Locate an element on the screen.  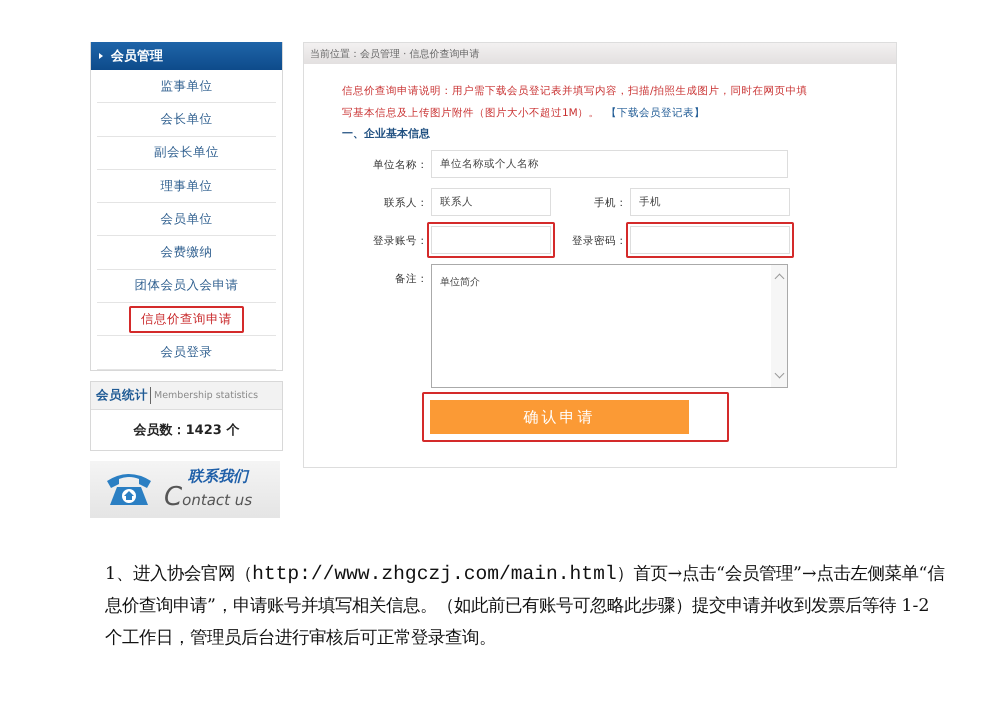
download-link: 【下载会员登记表】 is located at coordinates (655, 113).